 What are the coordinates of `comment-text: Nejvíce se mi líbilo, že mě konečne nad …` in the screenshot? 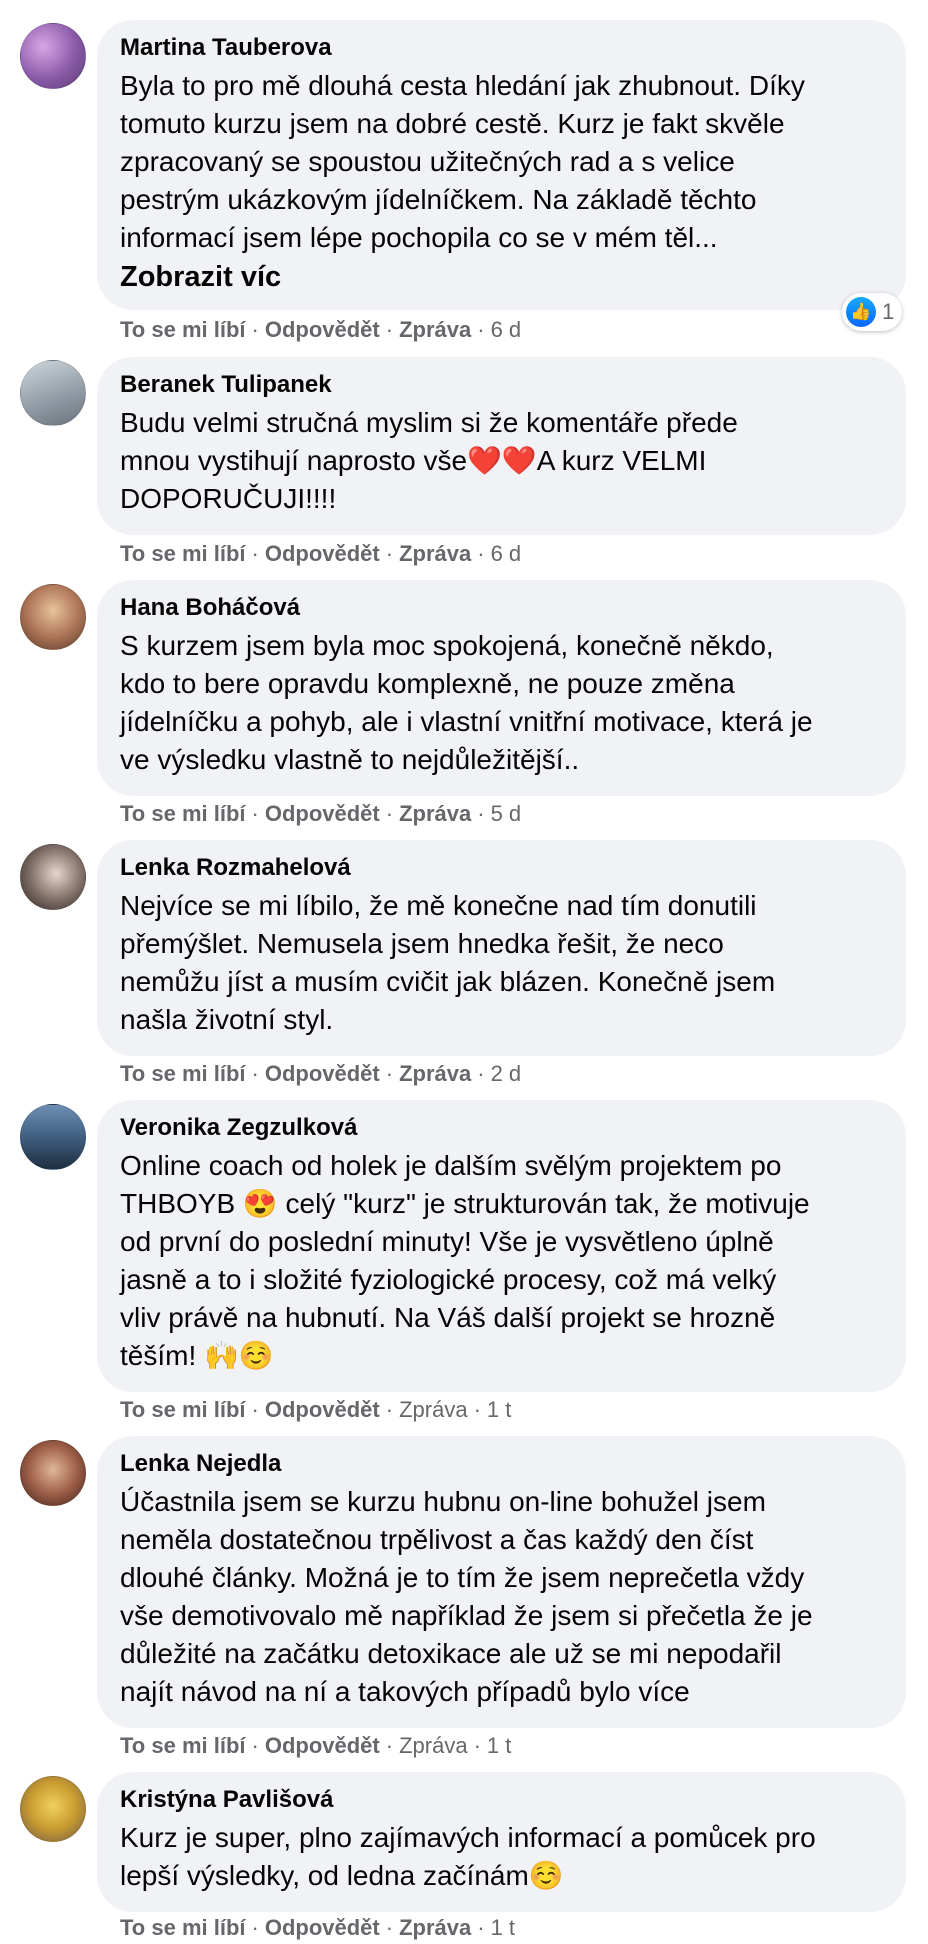 It's located at (448, 962).